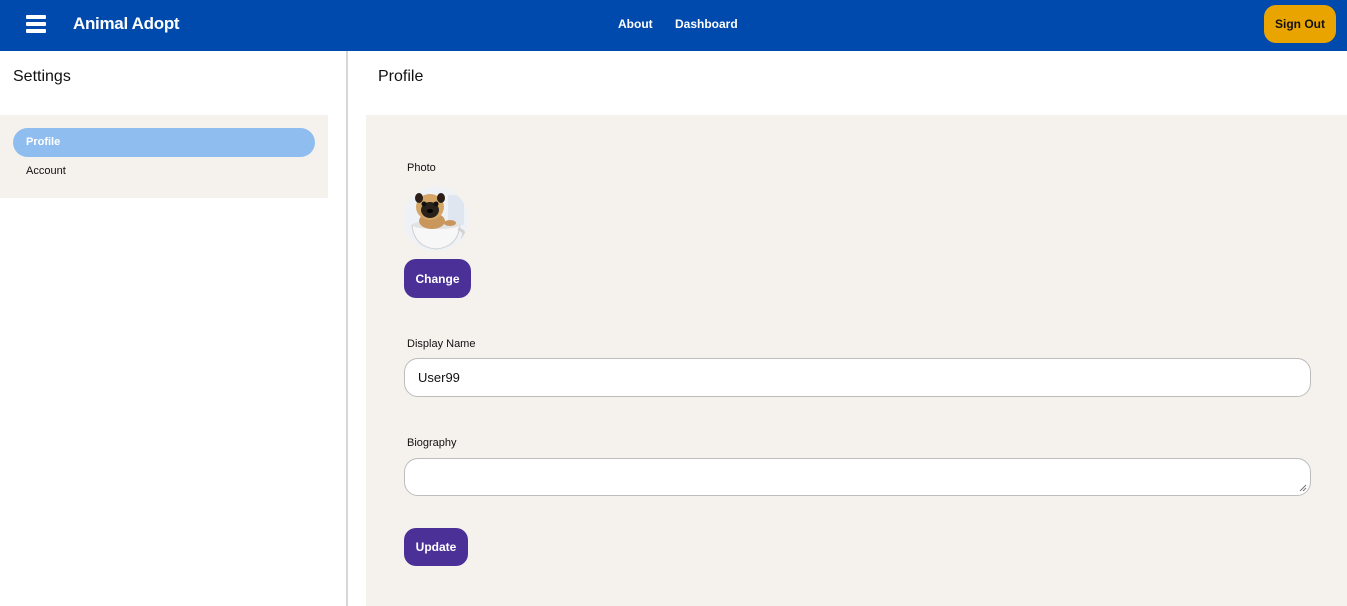  What do you see at coordinates (1300, 24) in the screenshot?
I see `sign-out-button: Sign Out` at bounding box center [1300, 24].